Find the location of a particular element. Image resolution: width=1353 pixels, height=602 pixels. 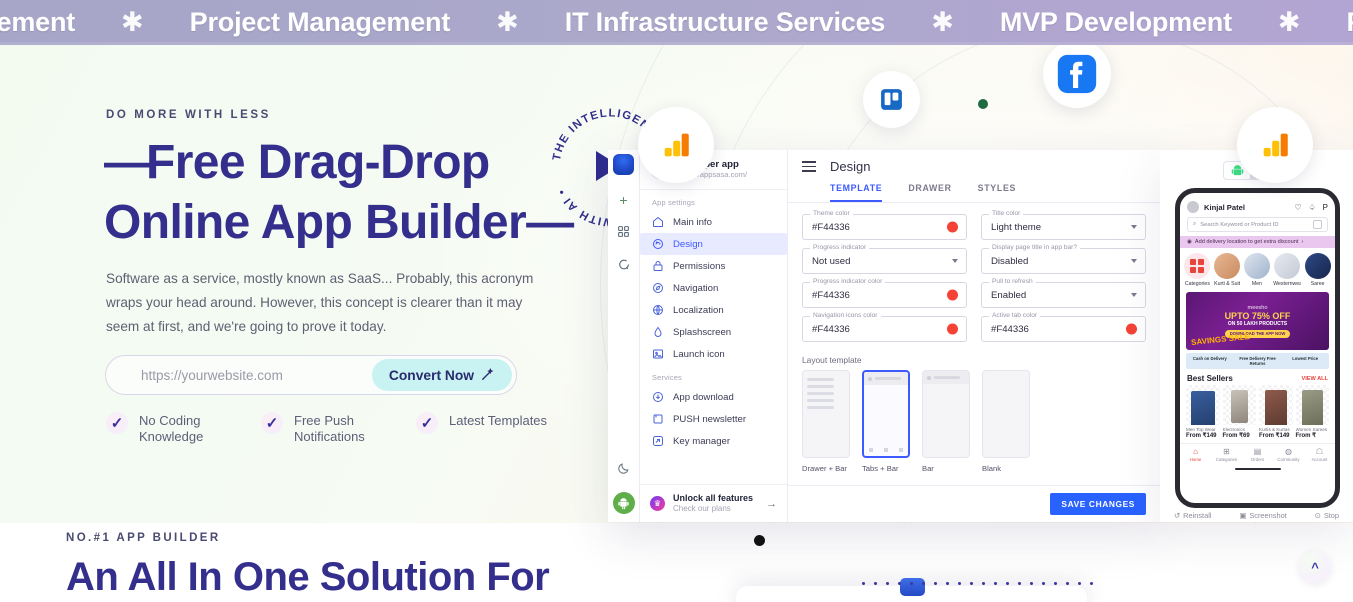

layout-option: Tabs + Bar is located at coordinates (886, 421).